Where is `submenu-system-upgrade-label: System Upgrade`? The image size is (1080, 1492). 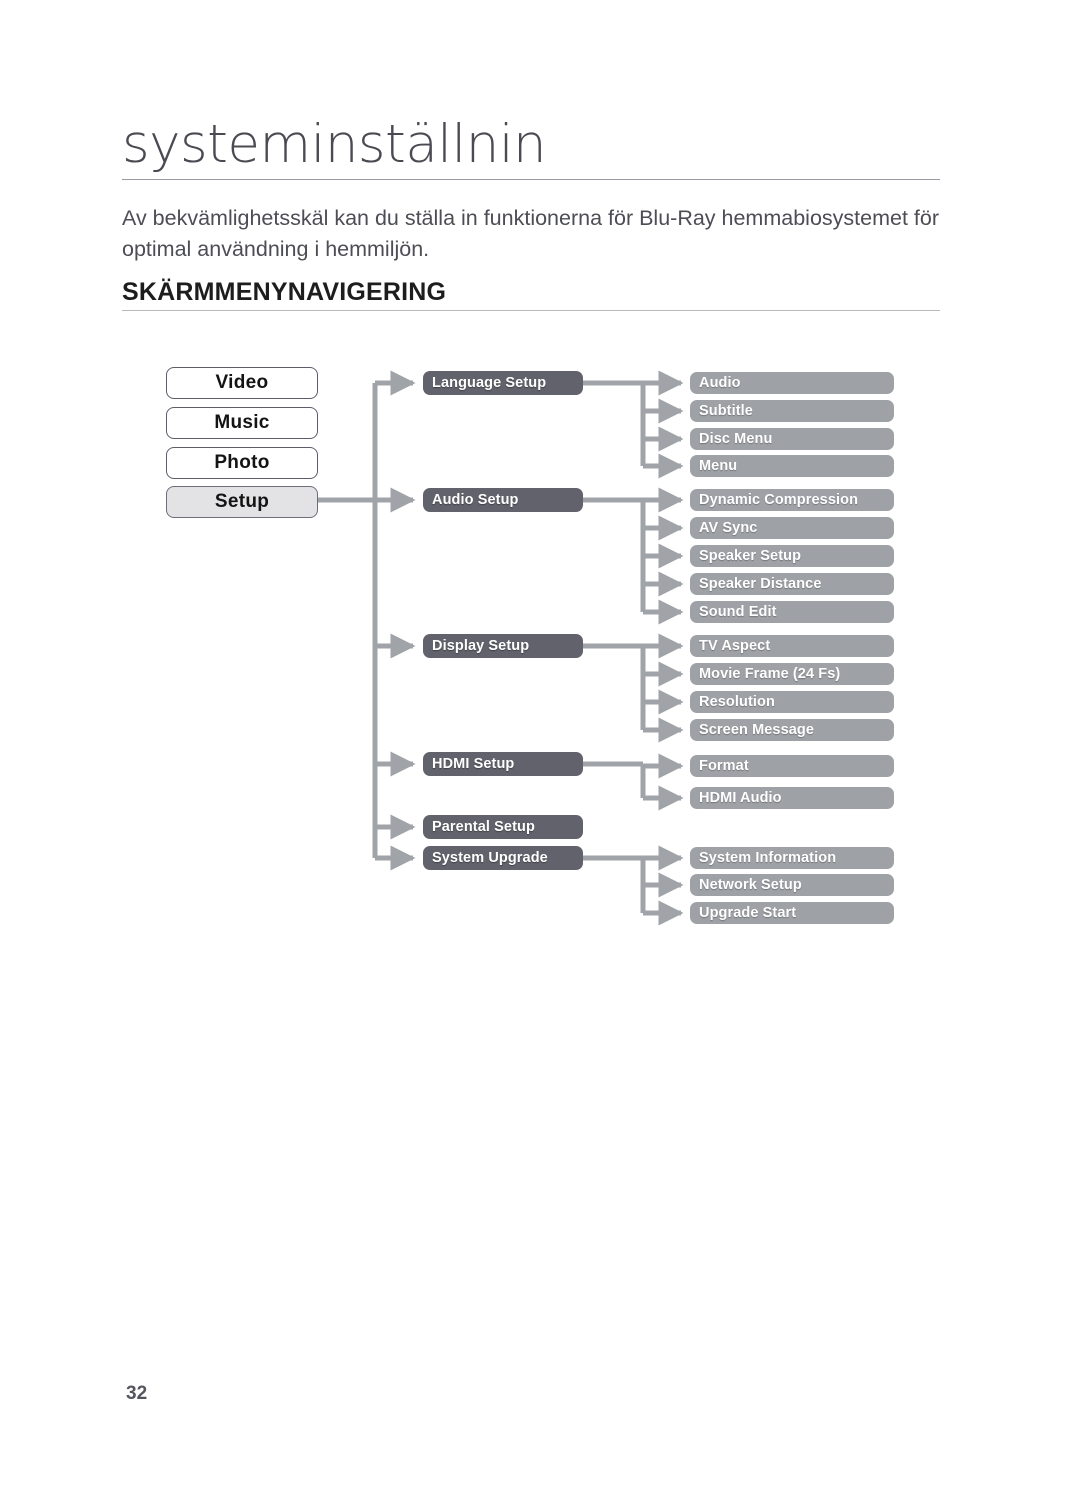
submenu-system-upgrade-label: System Upgrade is located at coordinates (490, 858).